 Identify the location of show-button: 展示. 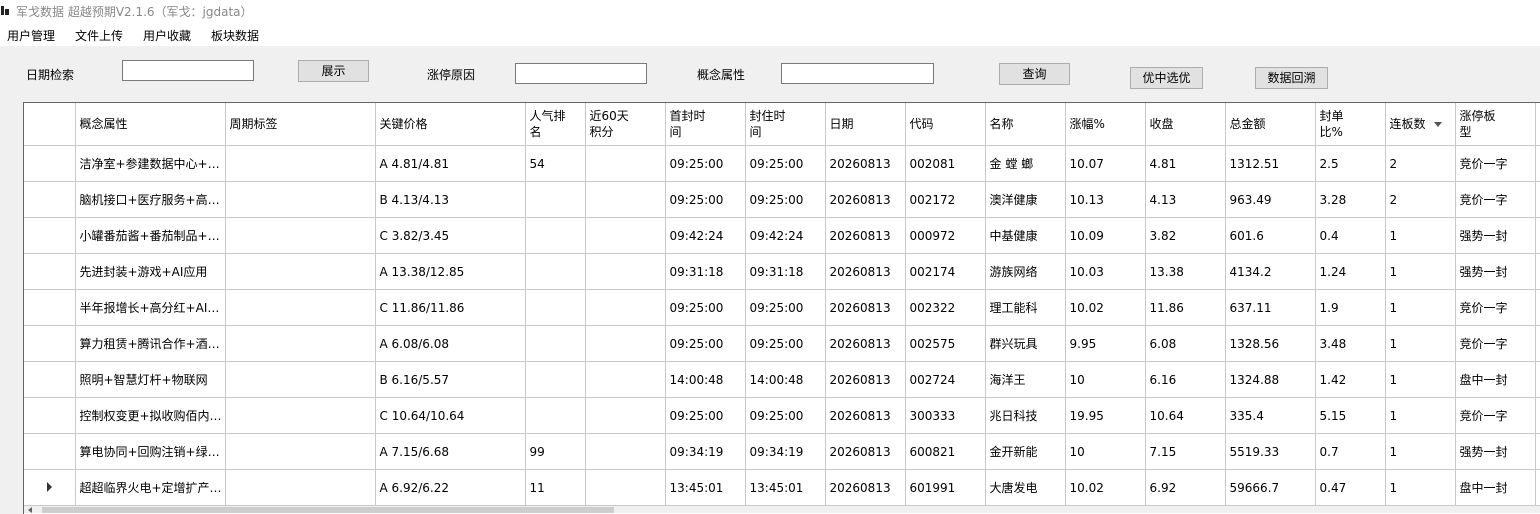
(333, 71).